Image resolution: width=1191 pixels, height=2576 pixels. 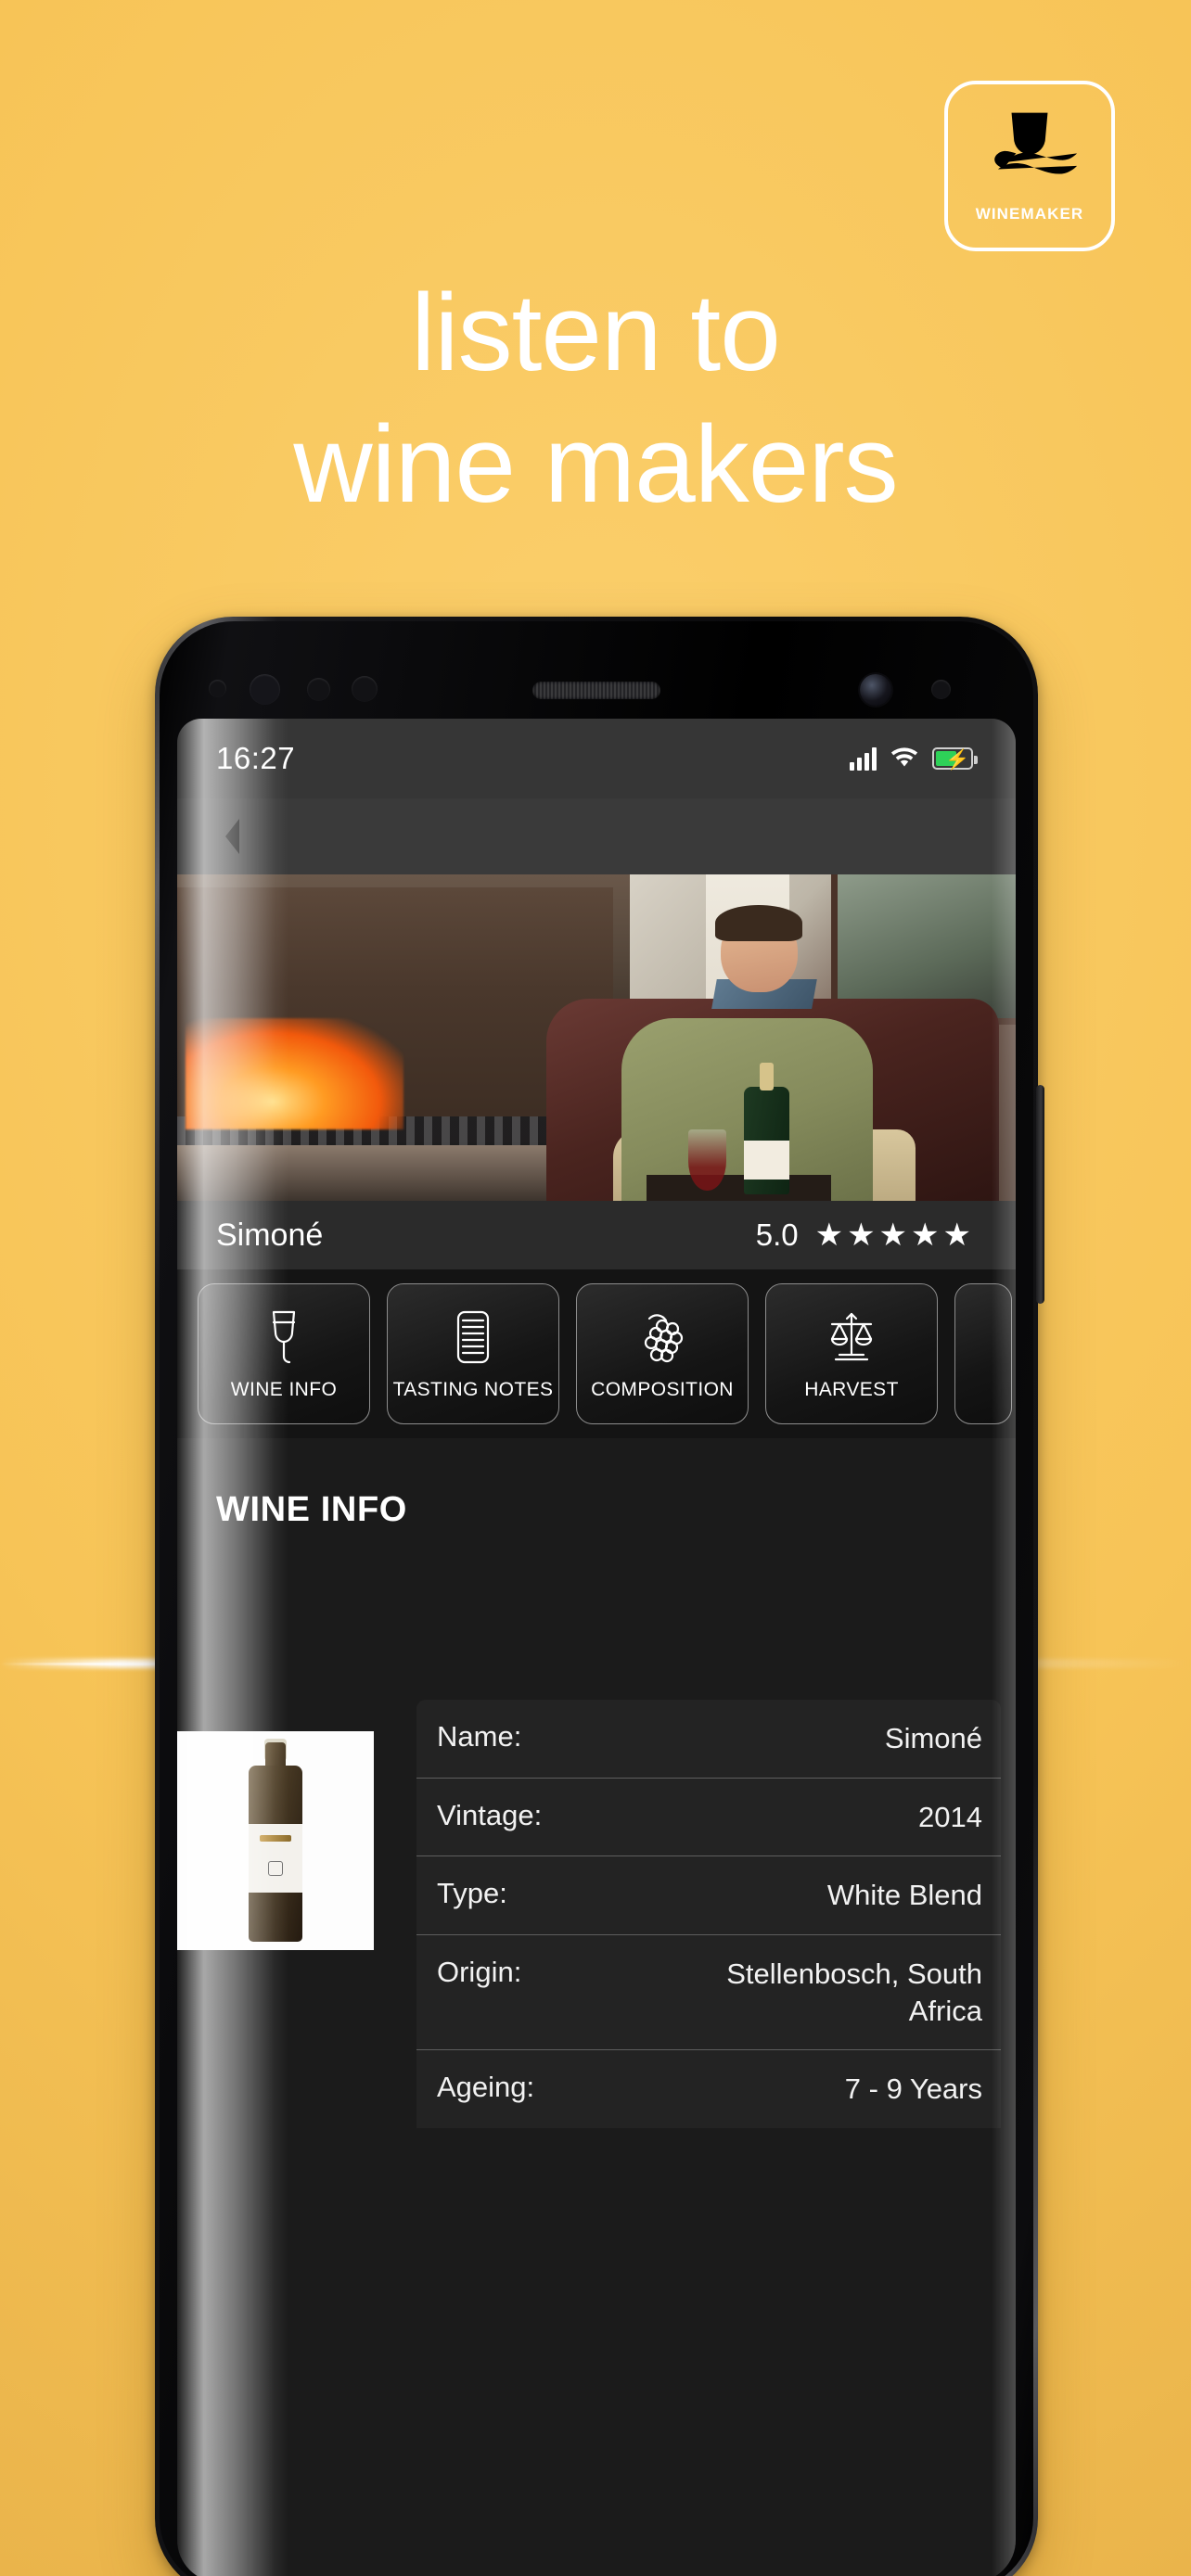 What do you see at coordinates (595, 398) in the screenshot?
I see `promo-headline: listen to wine makers` at bounding box center [595, 398].